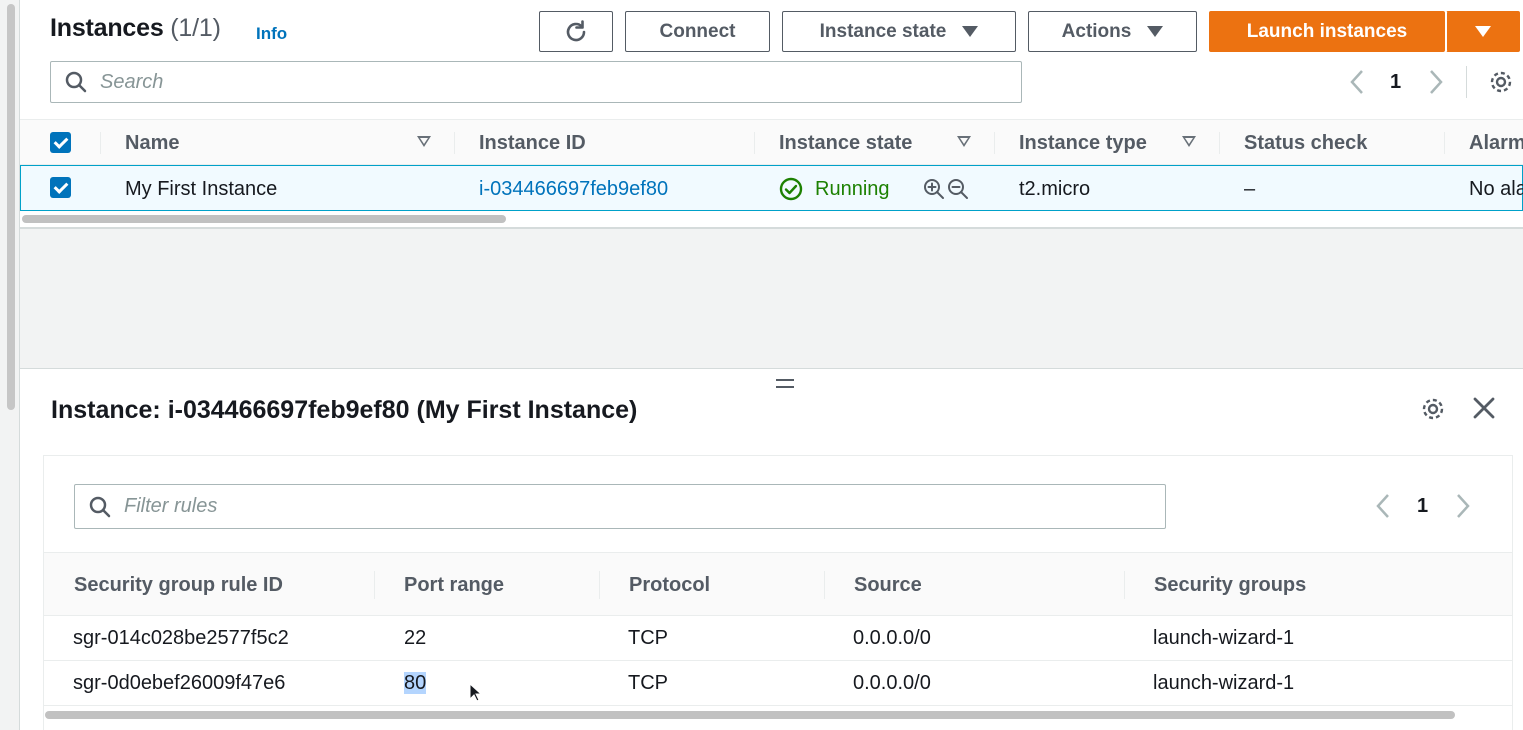 The image size is (1523, 730). I want to click on instance-type-value: t2.micro, so click(1055, 189).